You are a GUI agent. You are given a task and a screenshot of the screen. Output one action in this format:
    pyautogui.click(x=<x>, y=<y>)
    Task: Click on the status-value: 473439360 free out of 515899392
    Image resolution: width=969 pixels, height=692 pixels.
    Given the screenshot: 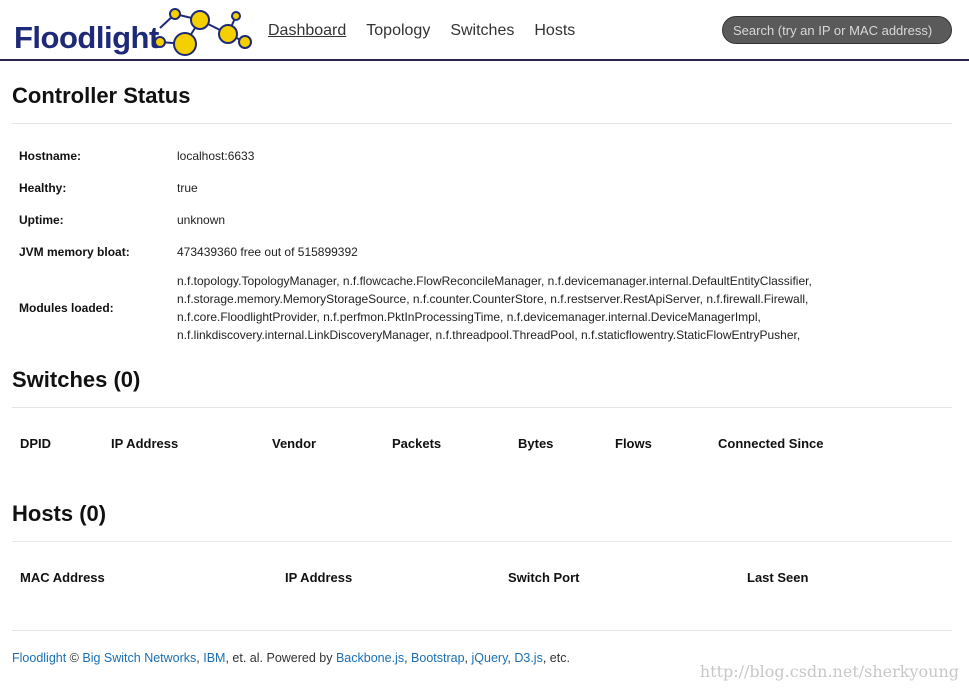 What is the action you would take?
    pyautogui.click(x=267, y=252)
    